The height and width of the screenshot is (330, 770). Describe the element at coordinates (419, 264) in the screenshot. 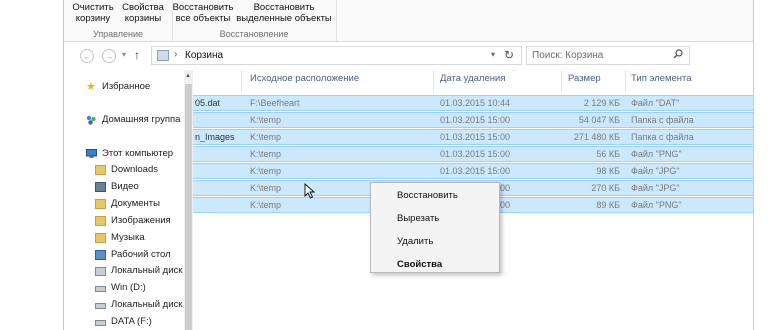

I see `context-menu-properties: Свойства` at that location.